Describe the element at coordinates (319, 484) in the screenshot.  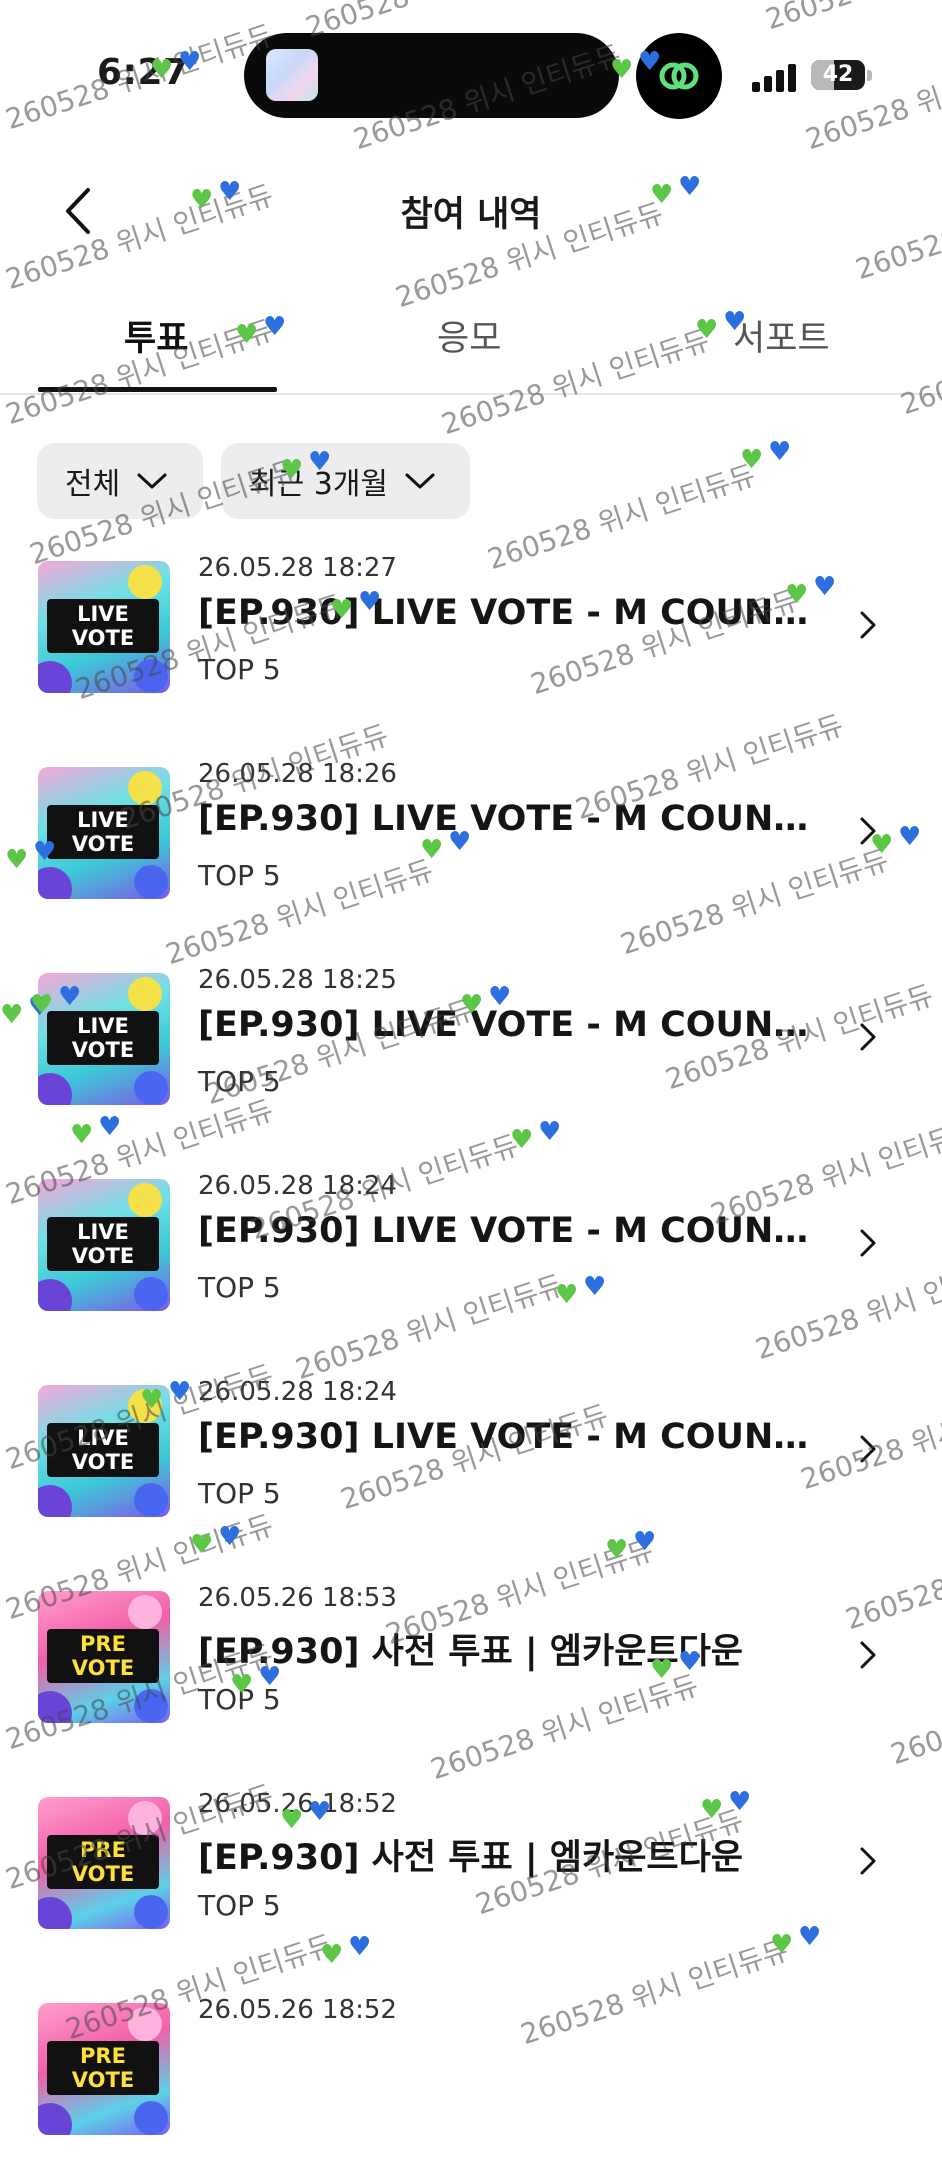
I see `filter-period-label: 최근 3개월` at that location.